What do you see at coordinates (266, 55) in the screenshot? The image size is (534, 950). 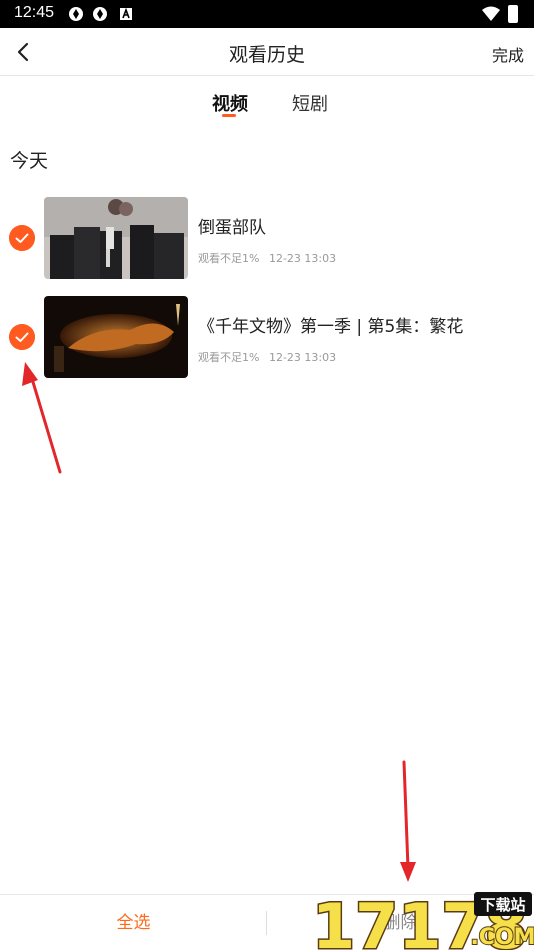 I see `page-title: 观看历史` at bounding box center [266, 55].